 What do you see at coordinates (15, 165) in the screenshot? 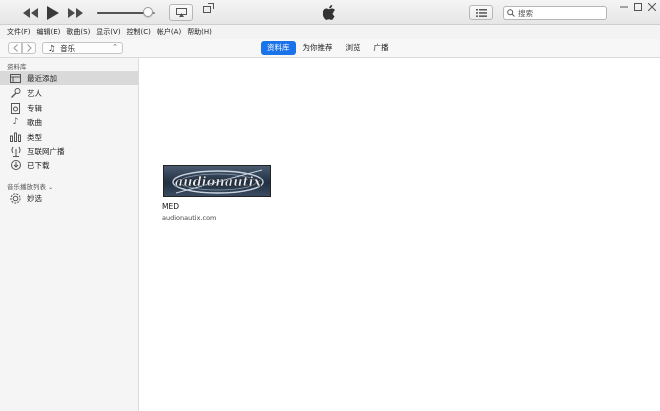
I see `download-icon` at bounding box center [15, 165].